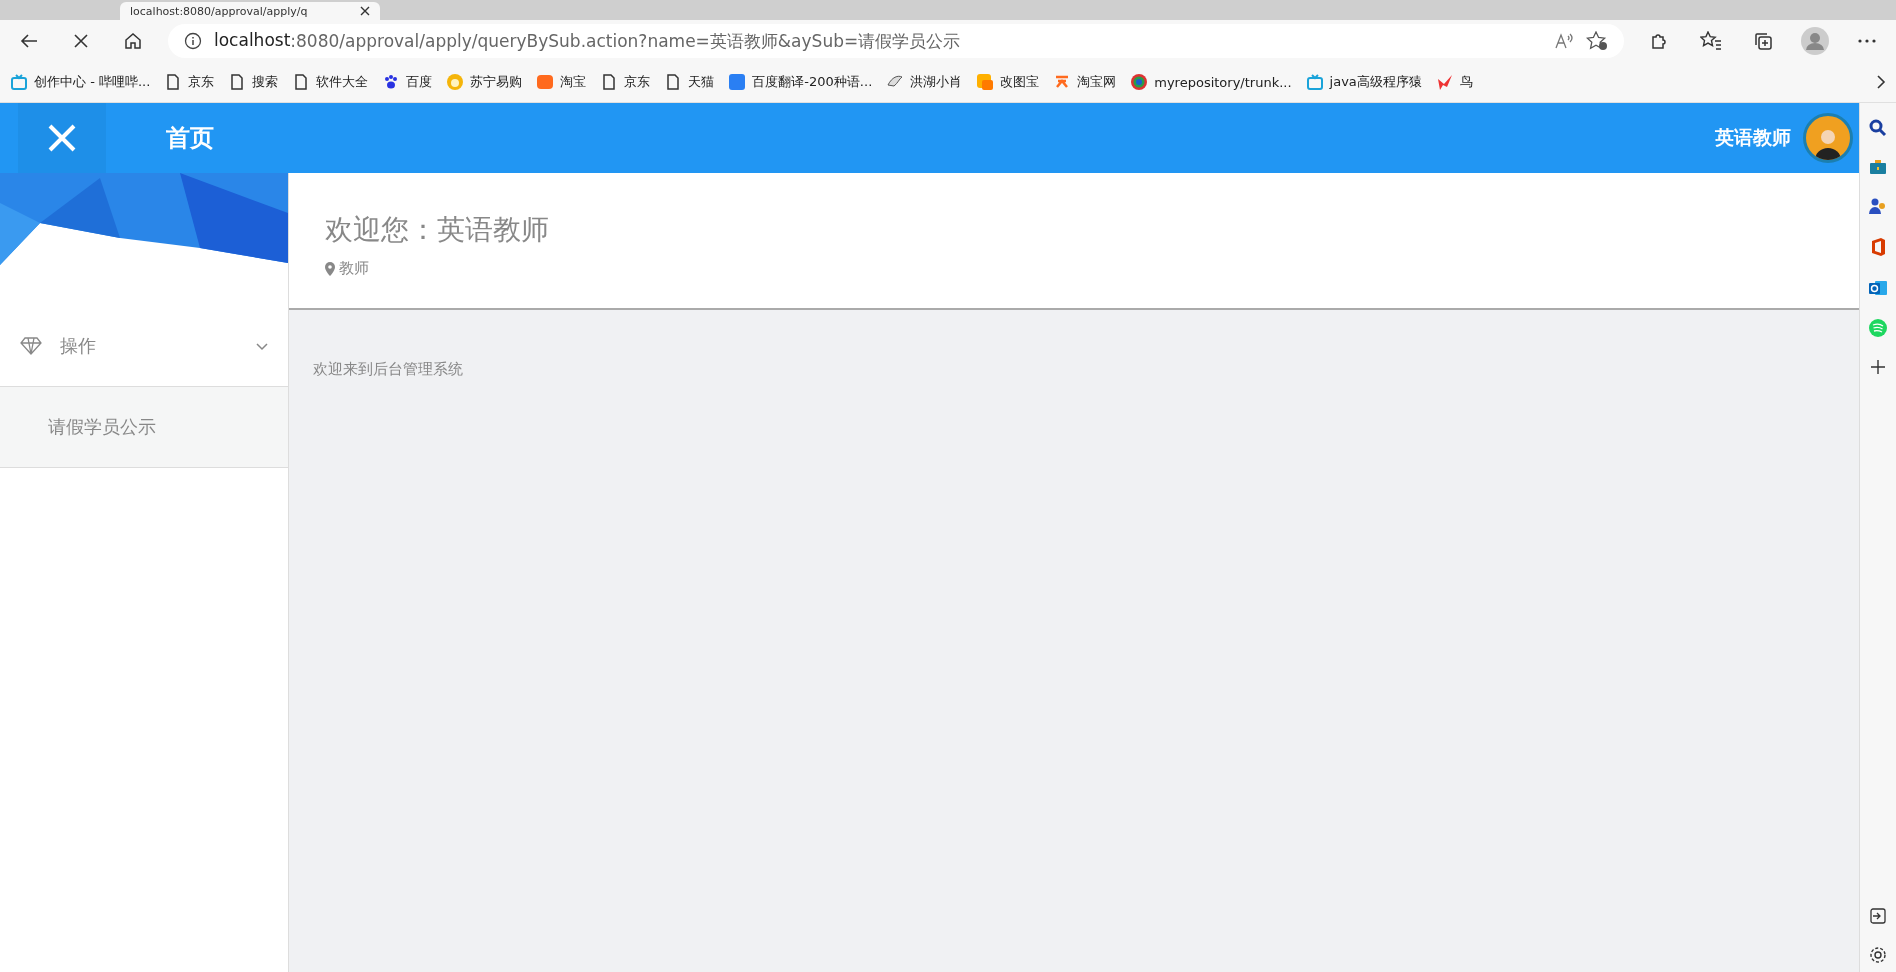  I want to click on bookmark-link: 洪湖小肖, so click(924, 82).